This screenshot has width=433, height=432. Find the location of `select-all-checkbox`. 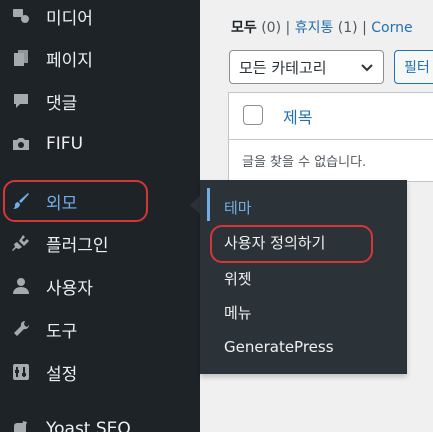

select-all-checkbox is located at coordinates (253, 115).